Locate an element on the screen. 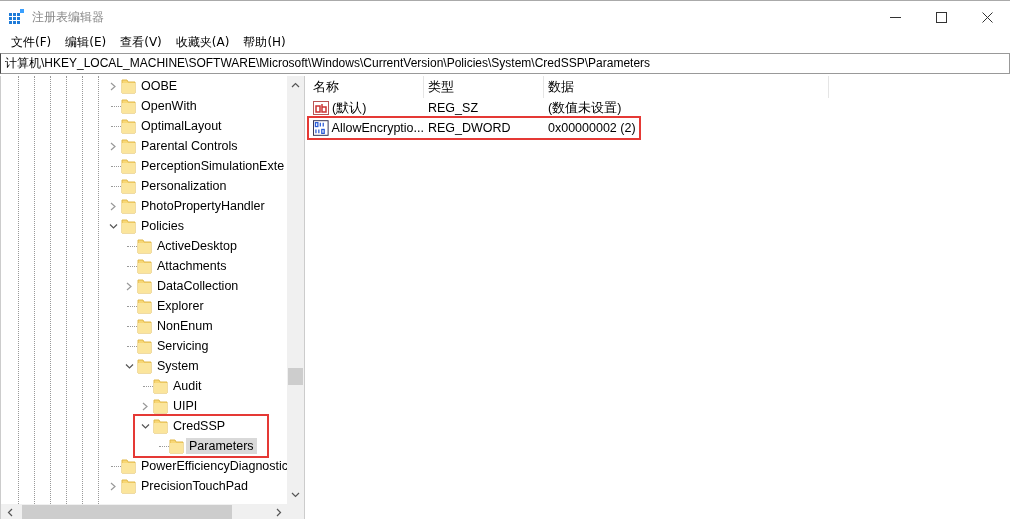 Image resolution: width=1010 pixels, height=519 pixels. scroll-up-icon is located at coordinates (295, 85).